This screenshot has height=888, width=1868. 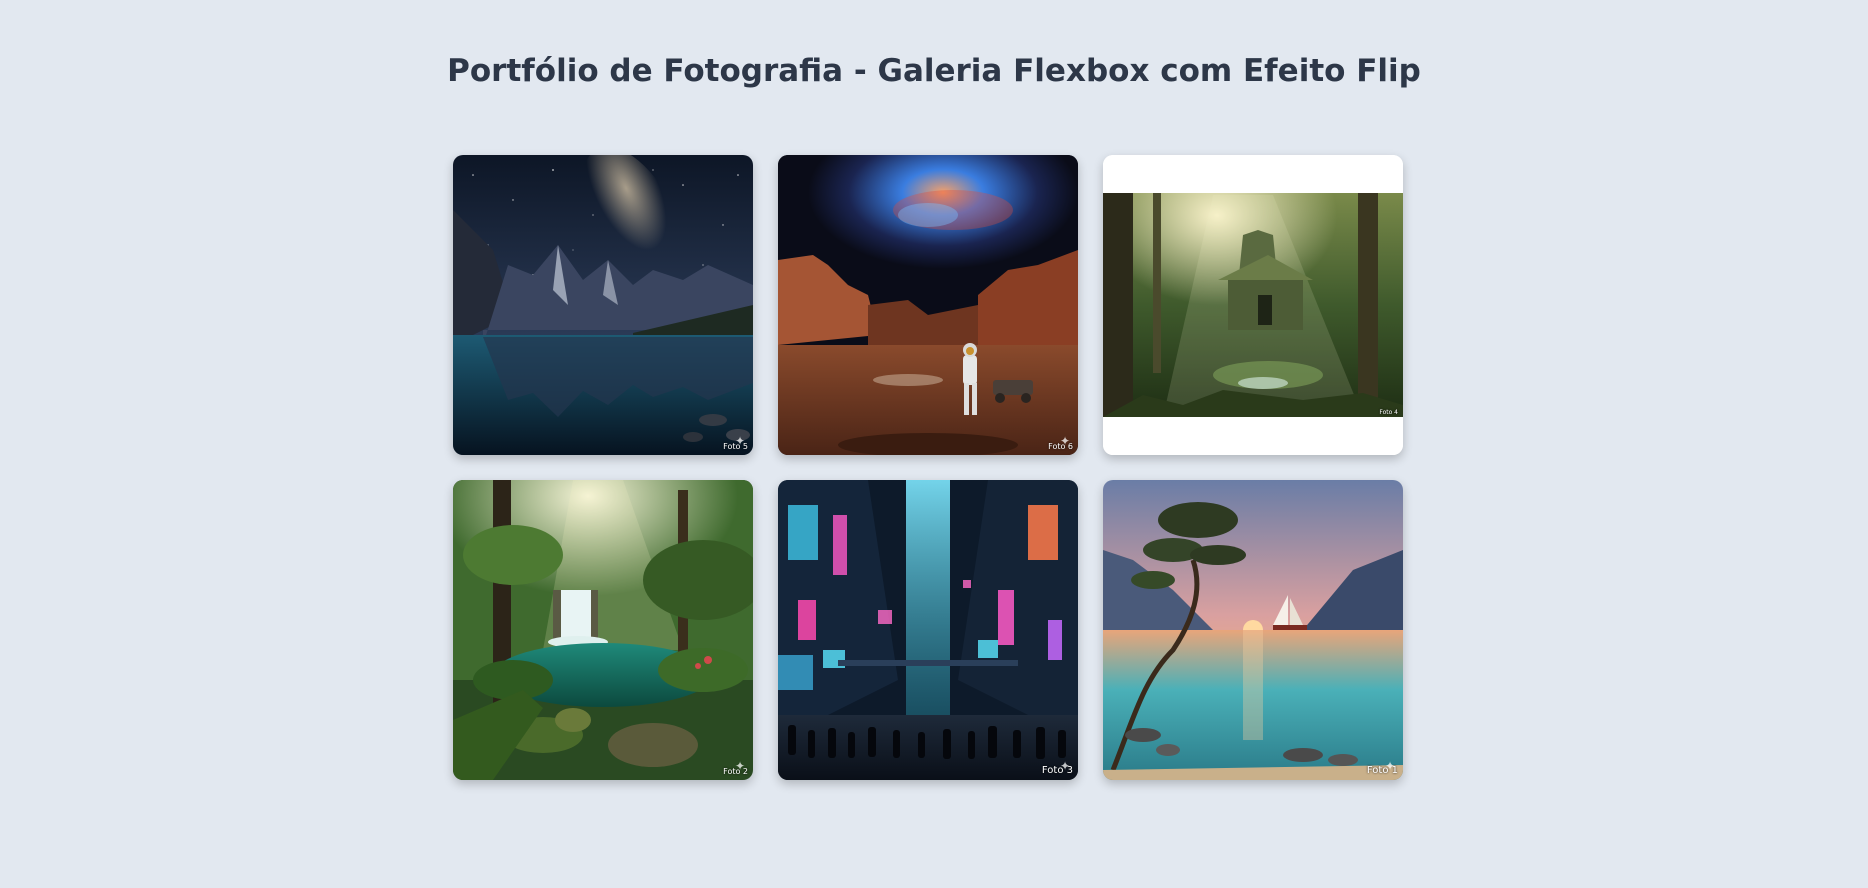 I want to click on photo-caption: Foto 4, so click(x=1388, y=412).